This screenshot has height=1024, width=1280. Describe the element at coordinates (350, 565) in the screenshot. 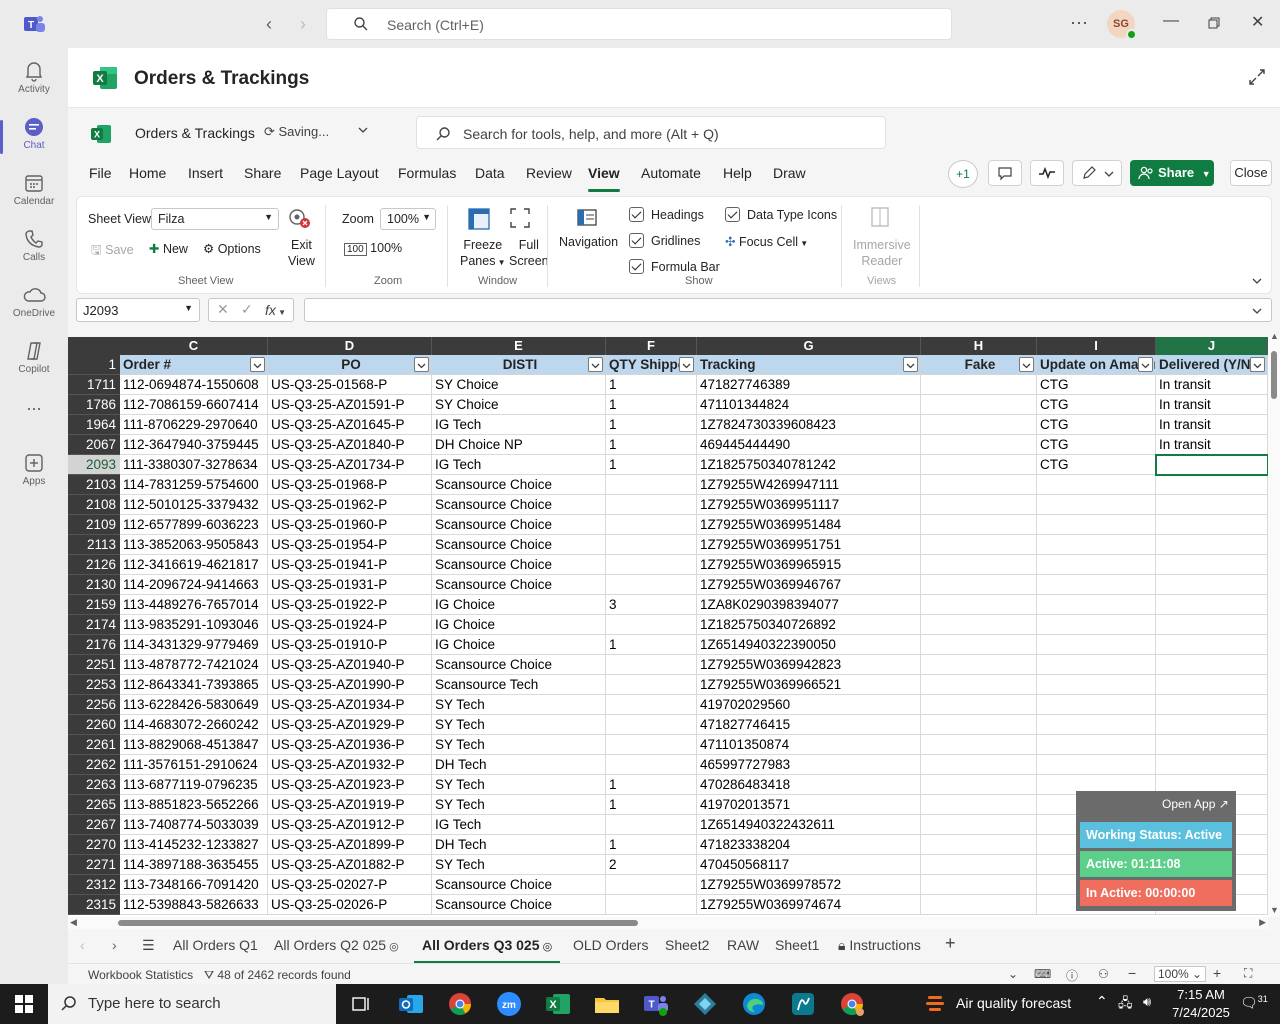

I see `table-cell: US-Q3-25-01941-P` at that location.